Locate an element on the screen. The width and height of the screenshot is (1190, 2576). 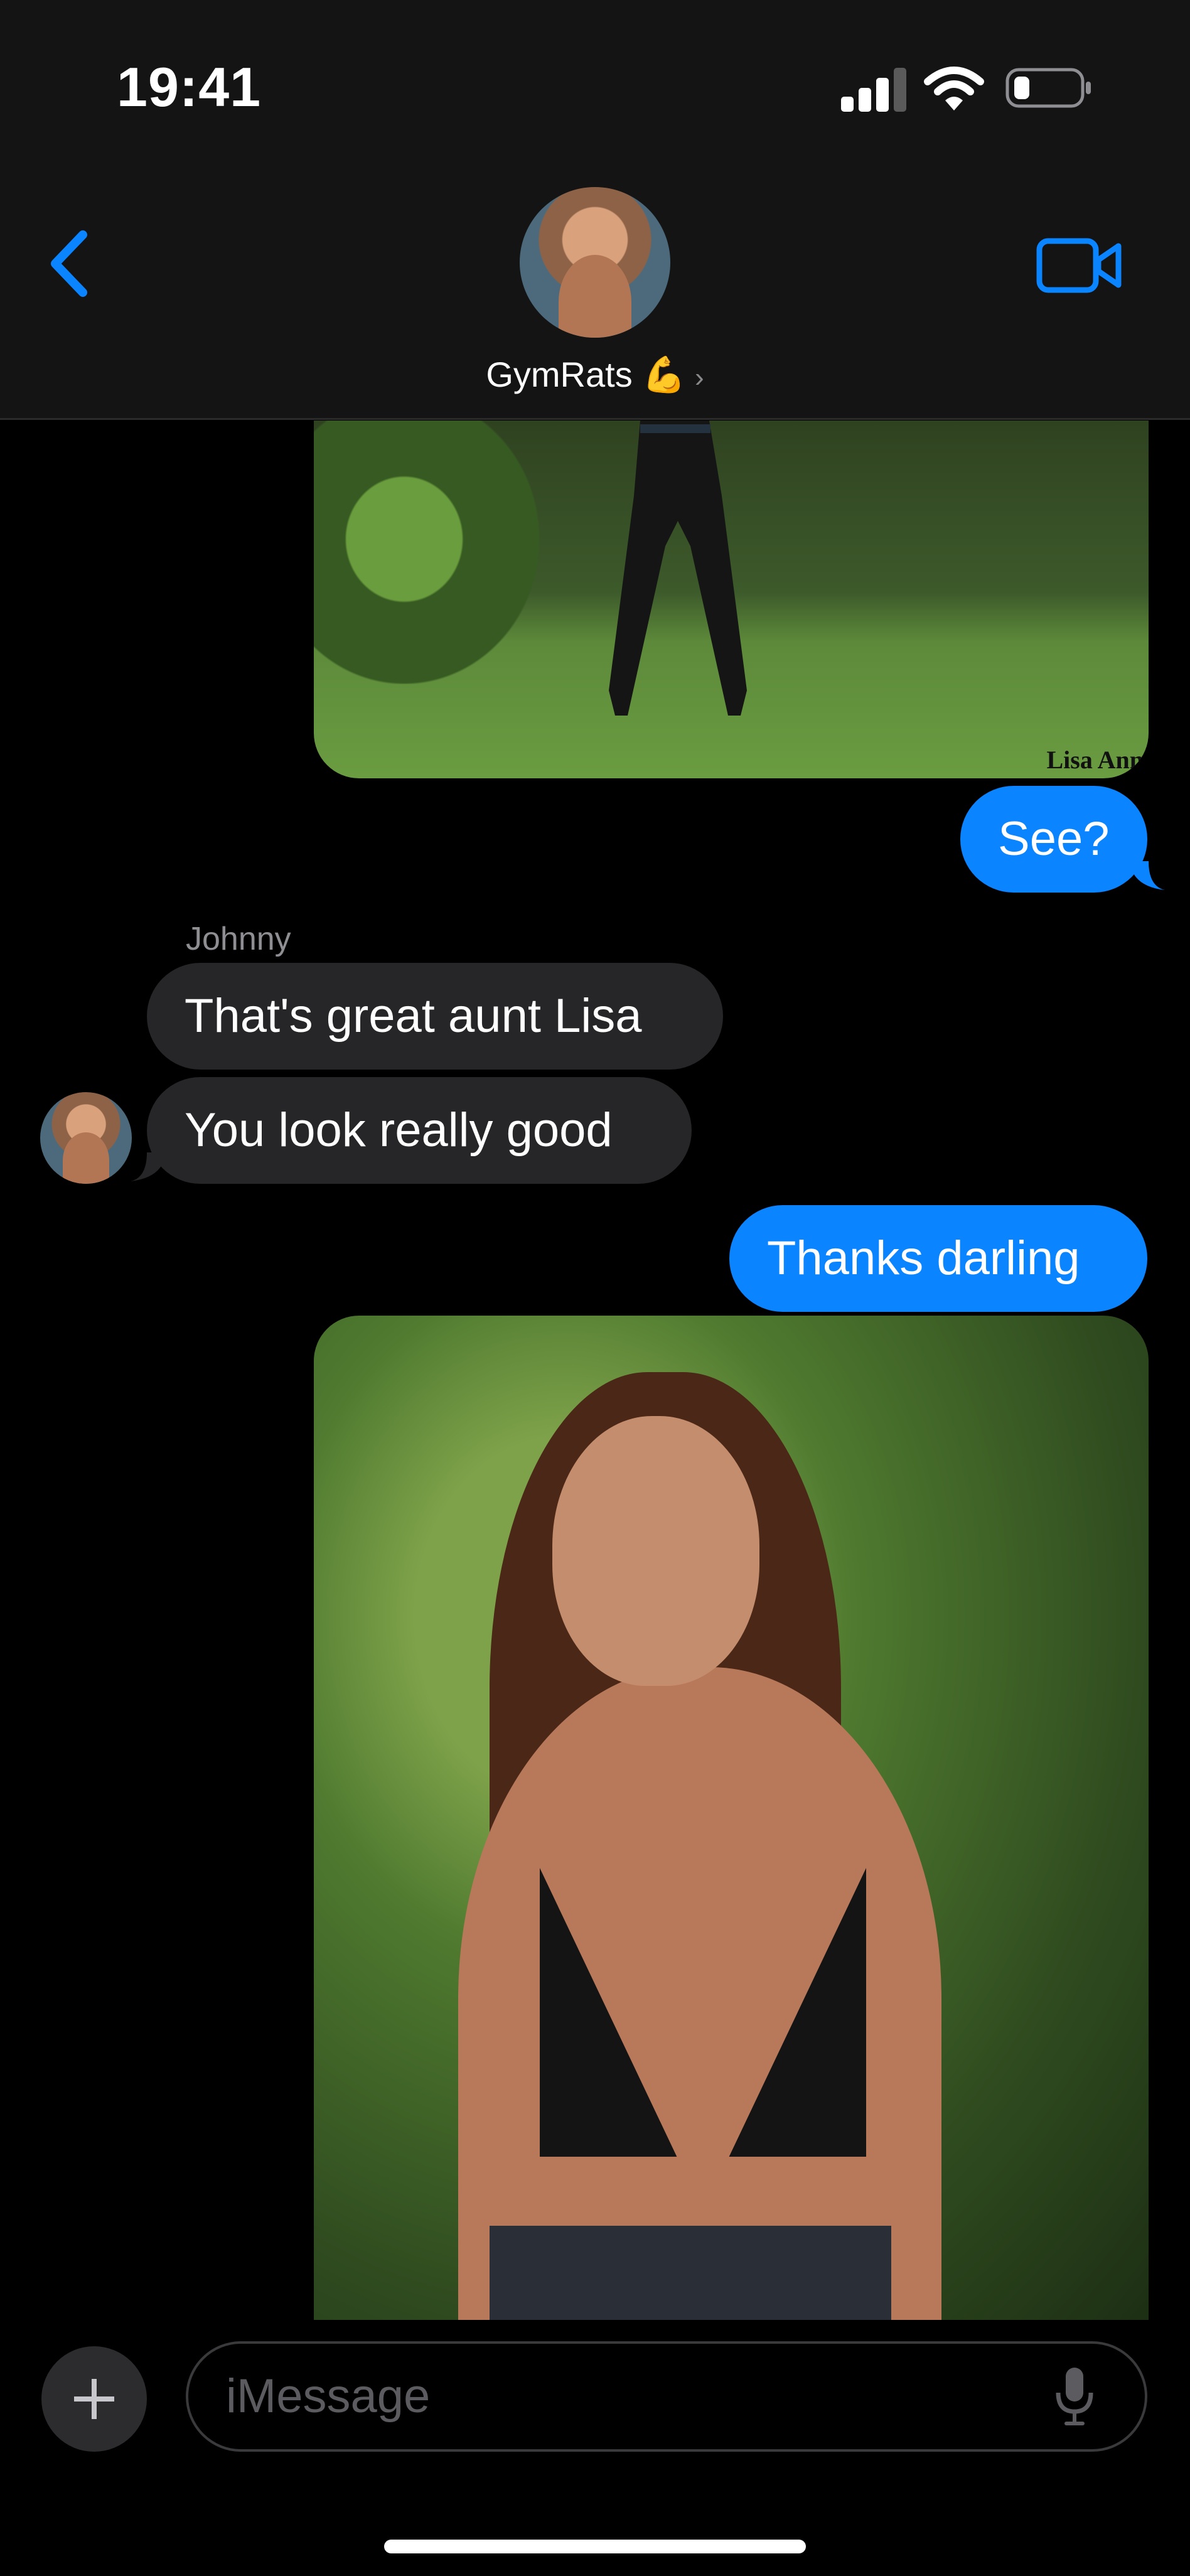
photo-message: Lisa Ann is located at coordinates (732, 599).